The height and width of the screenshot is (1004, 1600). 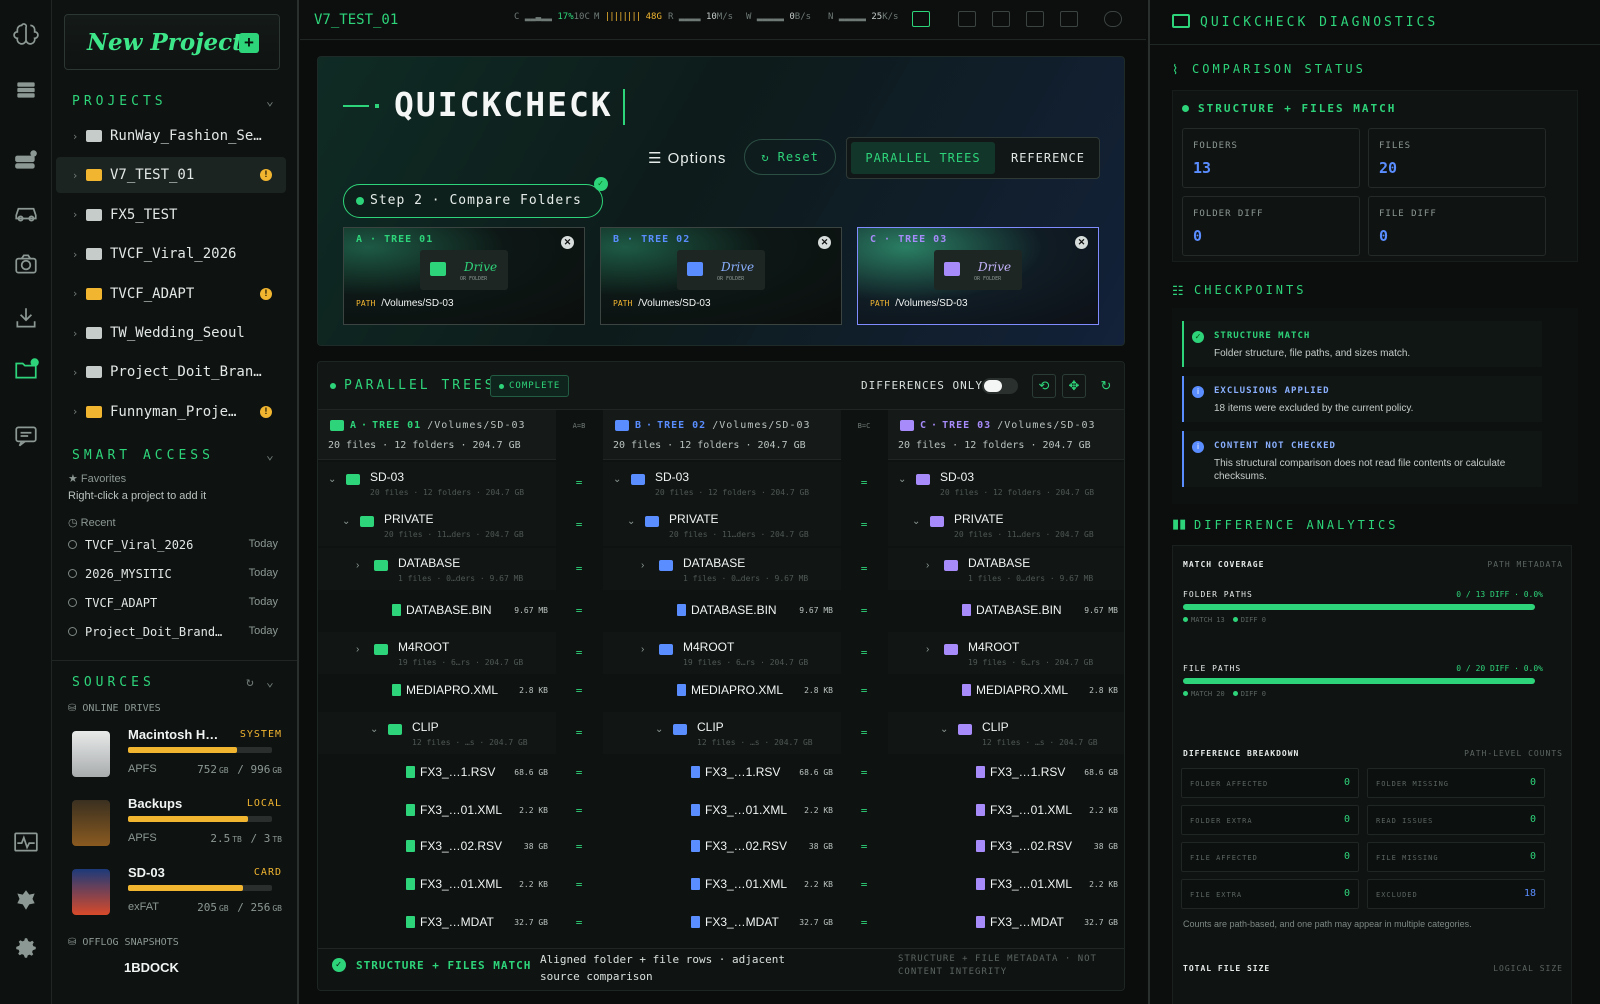 What do you see at coordinates (1048, 158) in the screenshot?
I see `tab-reference: REFERENCE` at bounding box center [1048, 158].